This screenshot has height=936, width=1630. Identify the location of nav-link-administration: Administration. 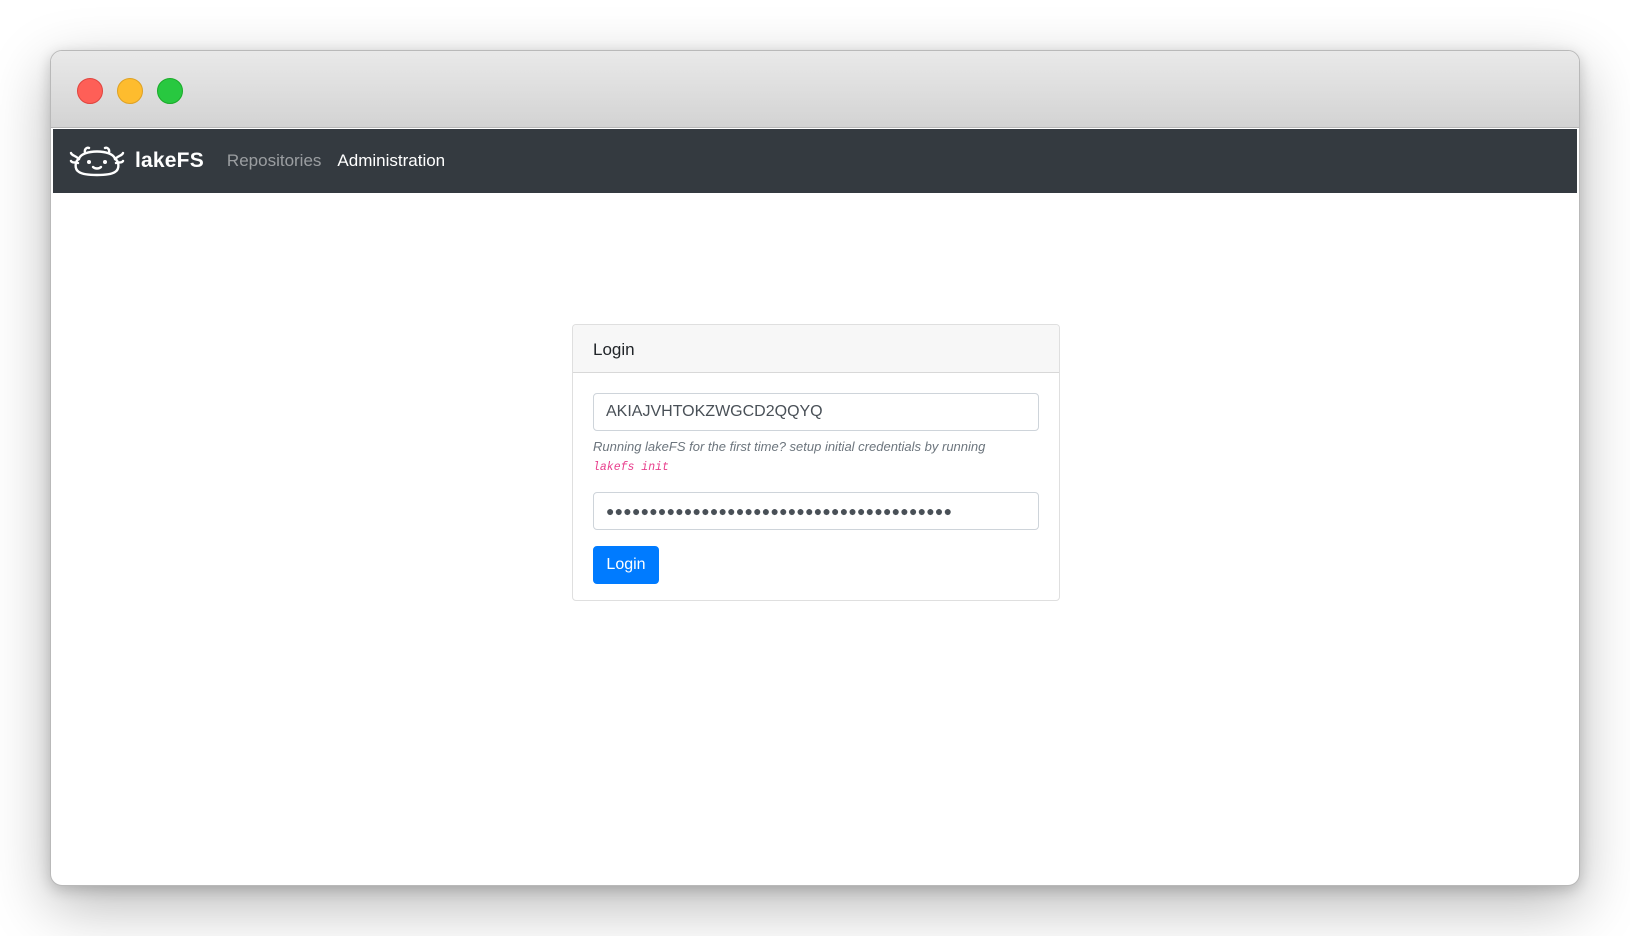
(391, 161).